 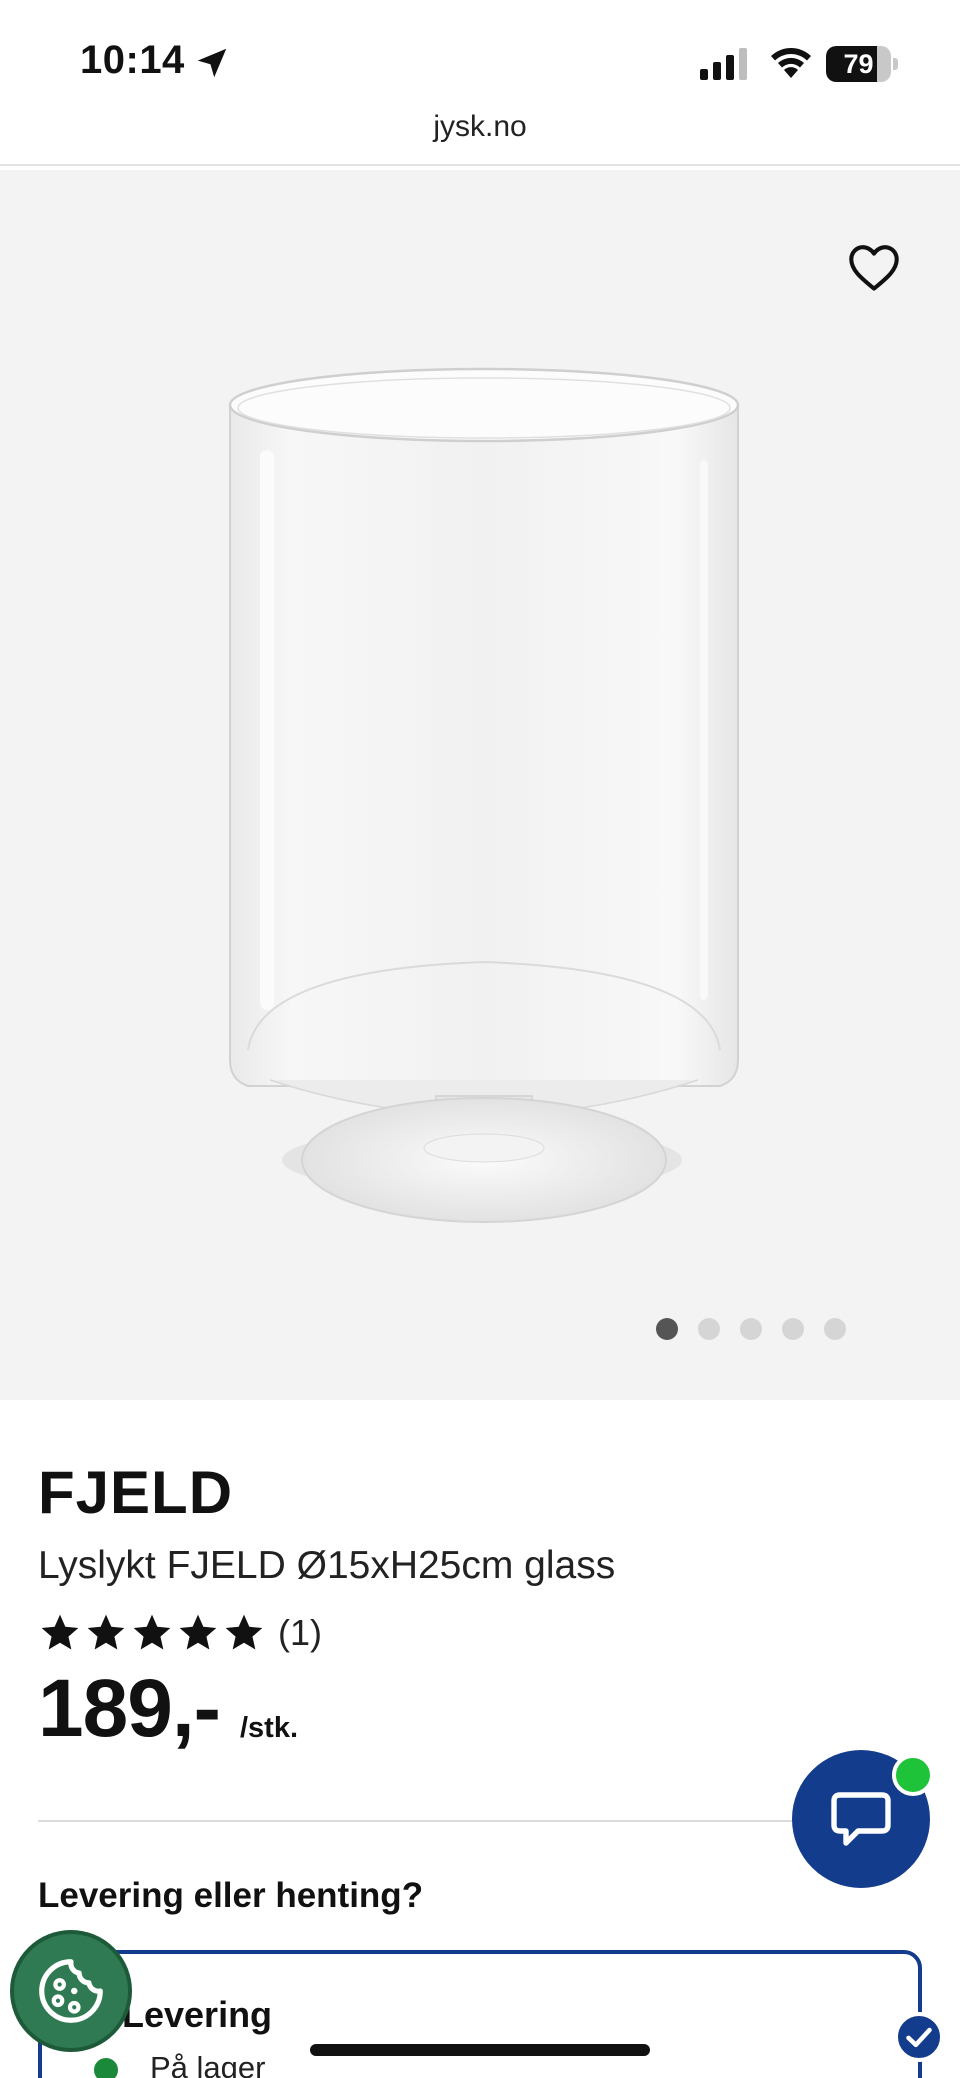 I want to click on gallery-pagination, so click(x=751, y=1329).